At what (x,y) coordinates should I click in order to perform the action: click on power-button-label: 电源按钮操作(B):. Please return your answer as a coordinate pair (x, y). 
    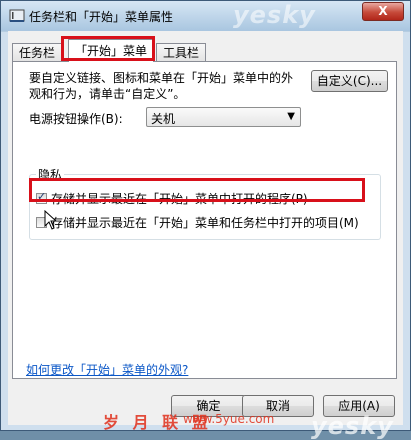
    Looking at the image, I should click on (76, 119).